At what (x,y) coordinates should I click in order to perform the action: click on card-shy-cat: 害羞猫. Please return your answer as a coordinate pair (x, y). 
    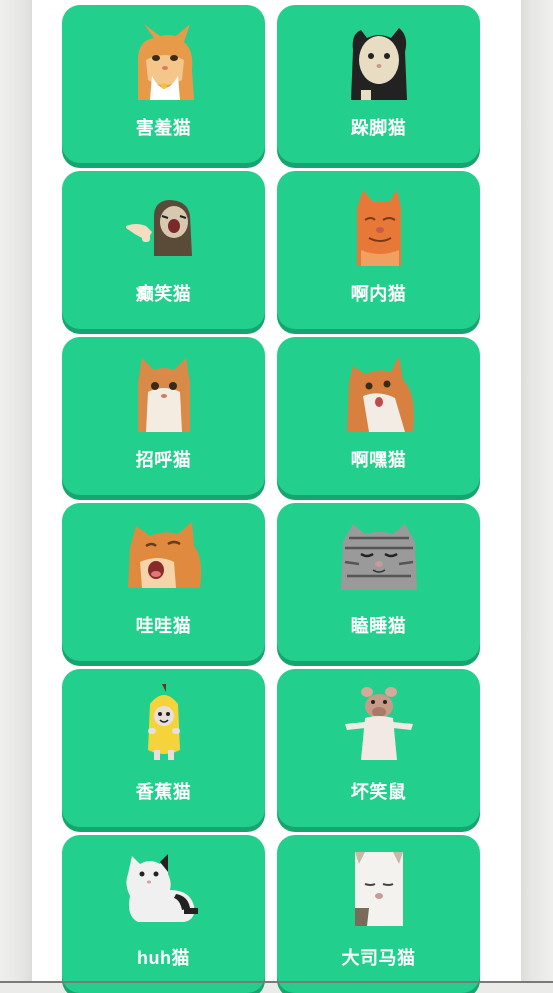
    Looking at the image, I should click on (163, 84).